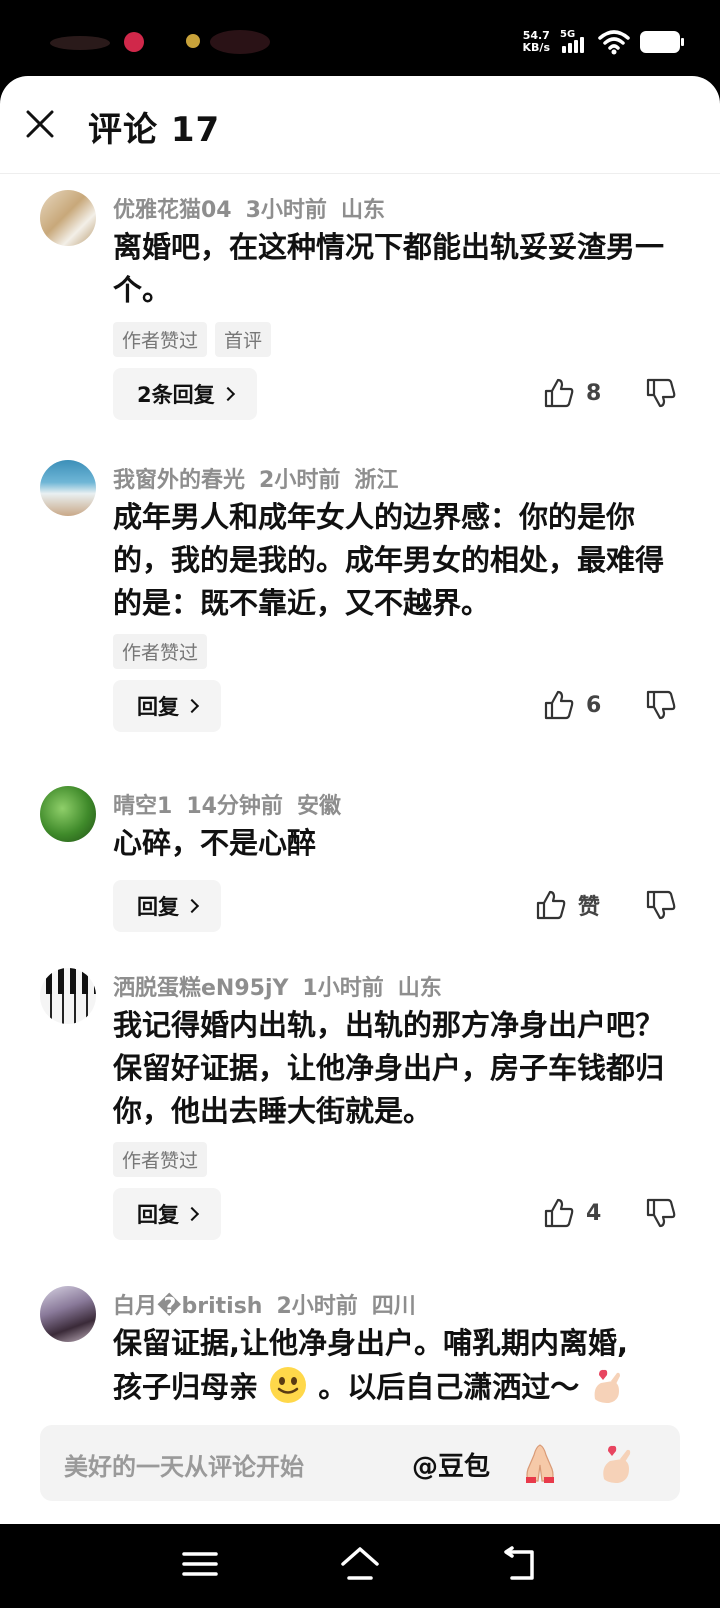  Describe the element at coordinates (360, 866) in the screenshot. I see `comment-item: 晴空1 14分钟前 安徽 心碎，不是心醉 回复 赞` at that location.